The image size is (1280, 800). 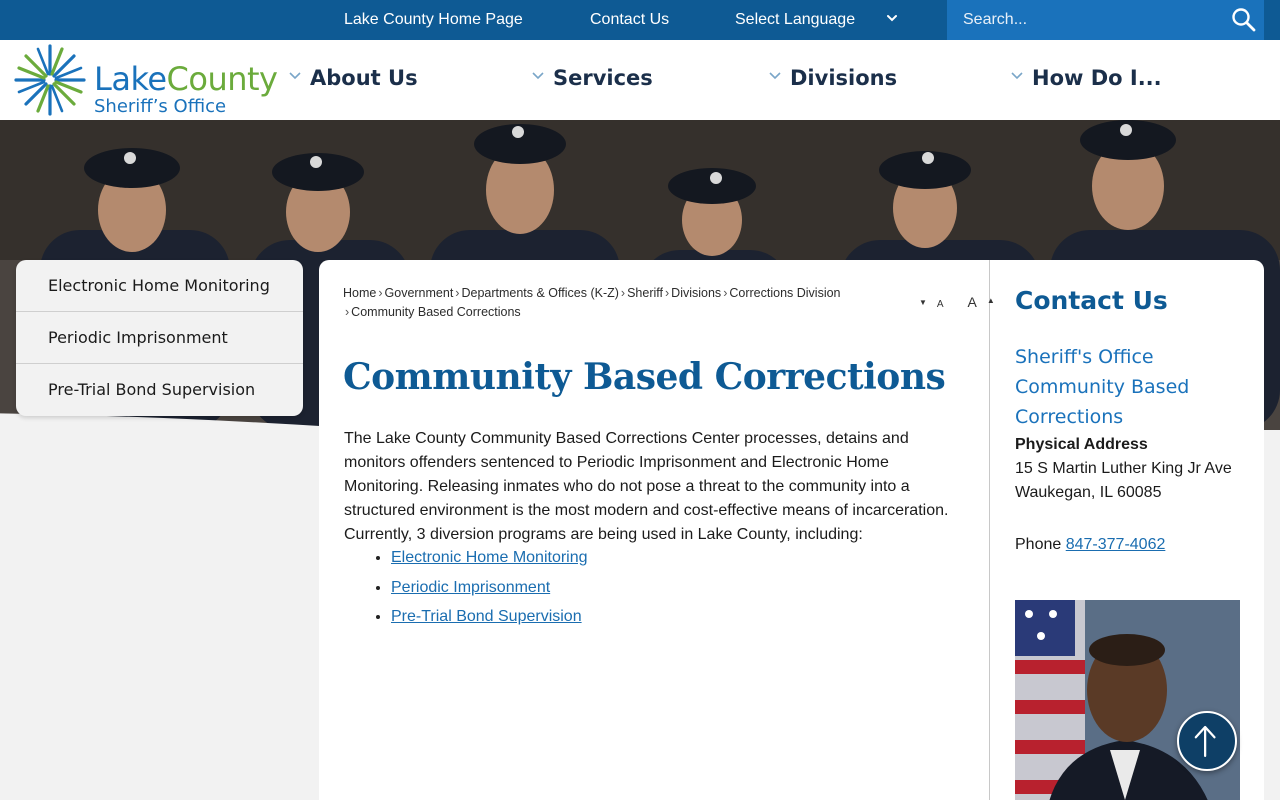 What do you see at coordinates (470, 587) in the screenshot?
I see `program-link-periodic-imprisonment: Periodic Imprisonment` at bounding box center [470, 587].